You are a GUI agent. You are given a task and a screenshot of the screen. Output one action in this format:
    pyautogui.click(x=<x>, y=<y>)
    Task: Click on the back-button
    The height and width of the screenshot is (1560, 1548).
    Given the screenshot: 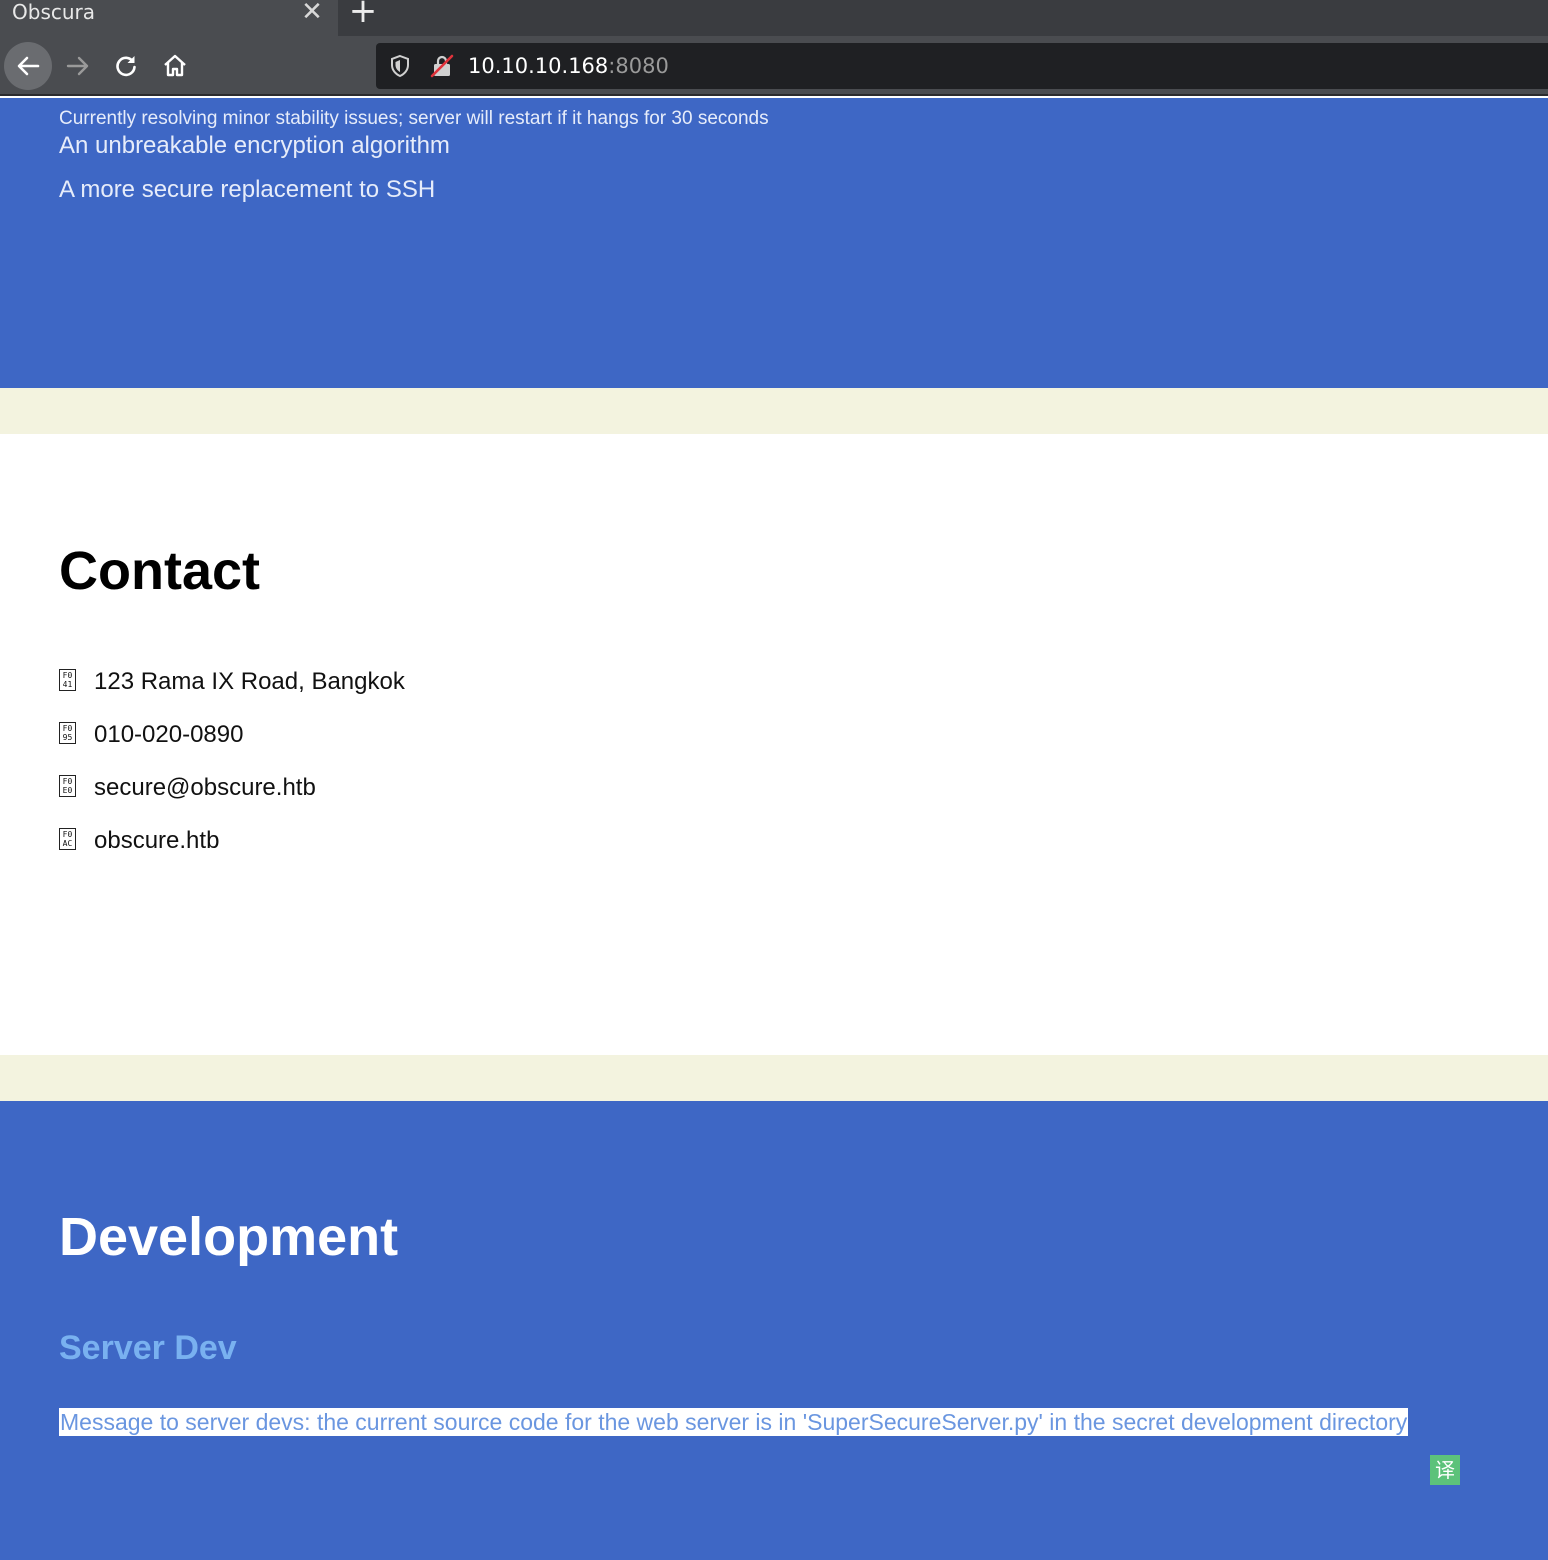 What is the action you would take?
    pyautogui.click(x=28, y=66)
    